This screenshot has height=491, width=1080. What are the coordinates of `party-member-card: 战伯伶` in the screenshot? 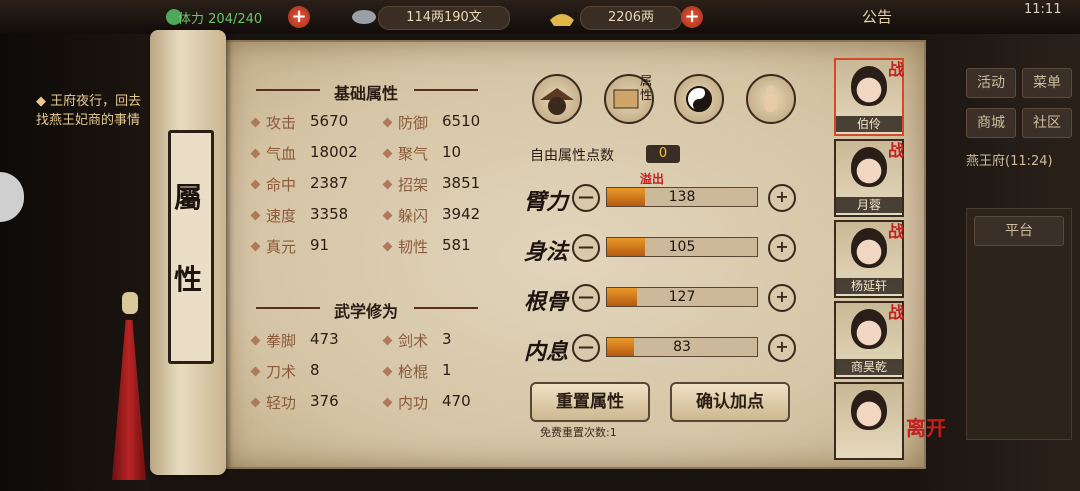 It's located at (869, 97).